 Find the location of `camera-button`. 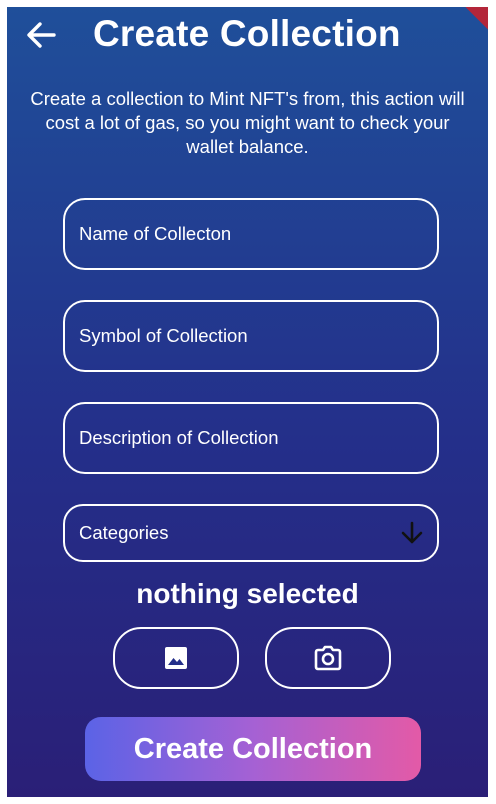

camera-button is located at coordinates (328, 658).